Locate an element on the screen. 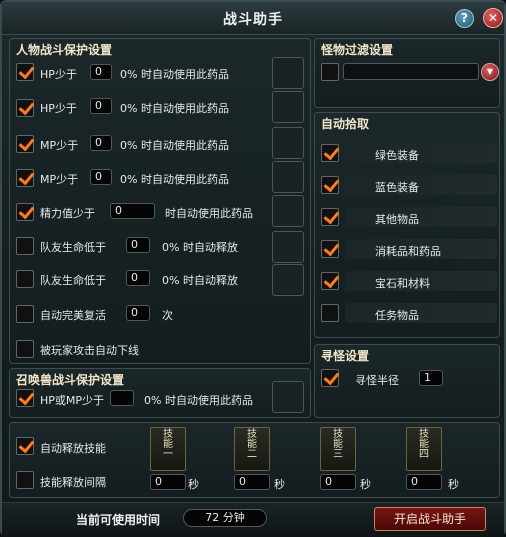 This screenshot has height=537, width=506. teammate-threshold-input-1: 0 is located at coordinates (138, 245).